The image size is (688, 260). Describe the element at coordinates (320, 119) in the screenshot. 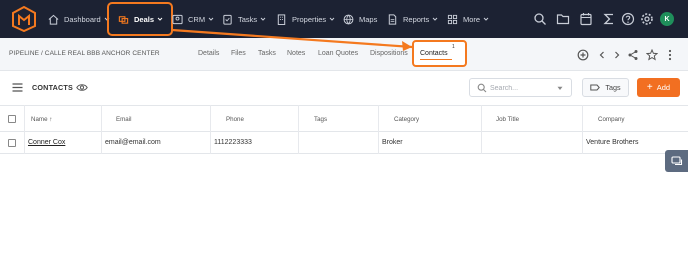

I see `column-header-tags: Tags` at that location.